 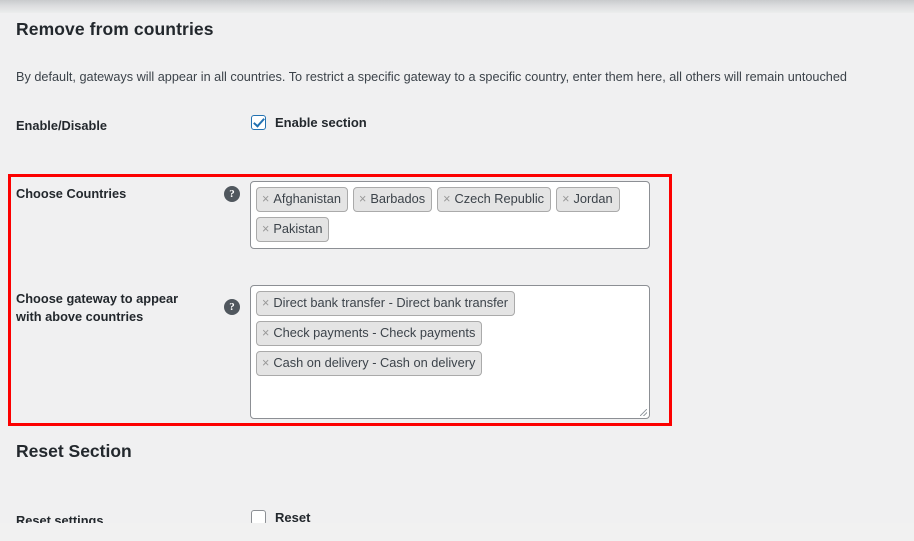 What do you see at coordinates (298, 228) in the screenshot?
I see `country-tag-label: Pakistan` at bounding box center [298, 228].